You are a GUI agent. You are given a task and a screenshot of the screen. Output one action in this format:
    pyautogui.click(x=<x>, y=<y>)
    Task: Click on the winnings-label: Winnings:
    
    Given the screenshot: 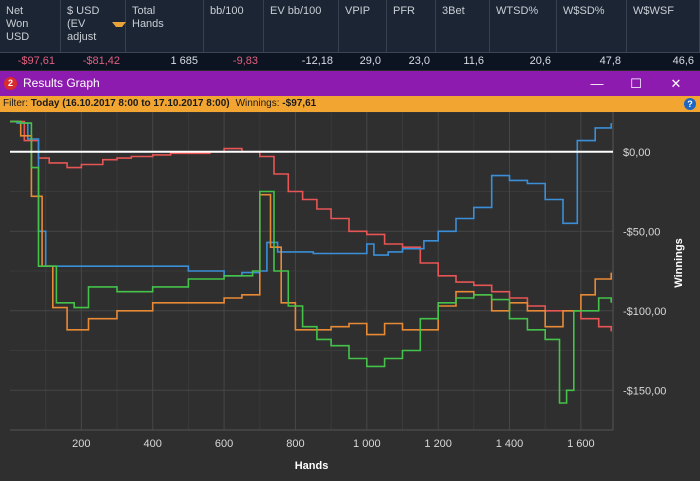 What is the action you would take?
    pyautogui.click(x=259, y=103)
    